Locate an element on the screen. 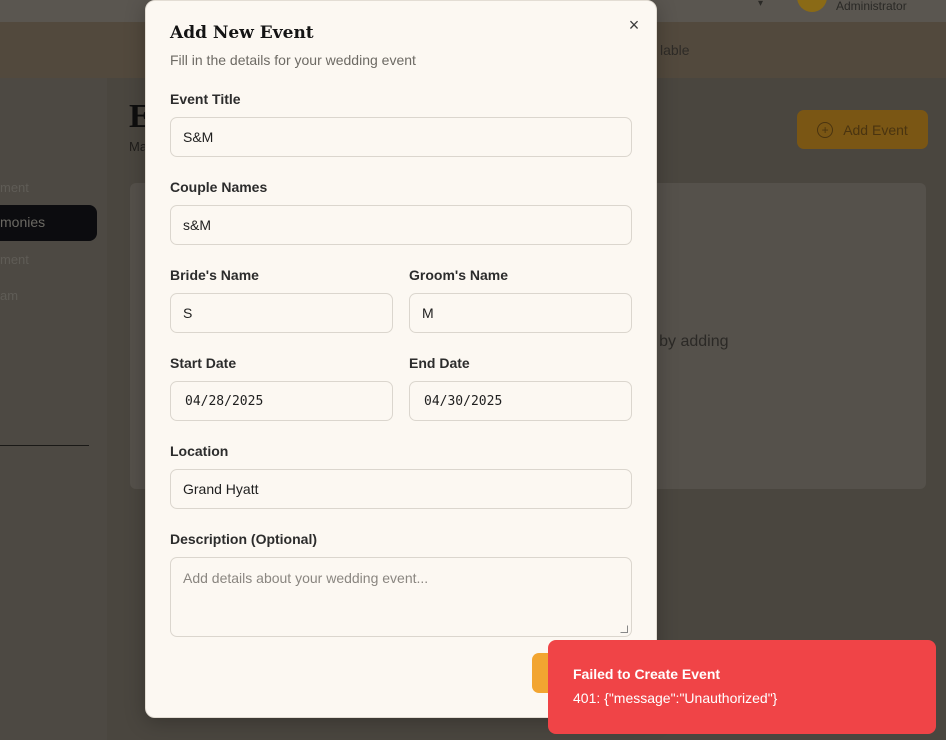  user-role: Administrator is located at coordinates (871, 6).